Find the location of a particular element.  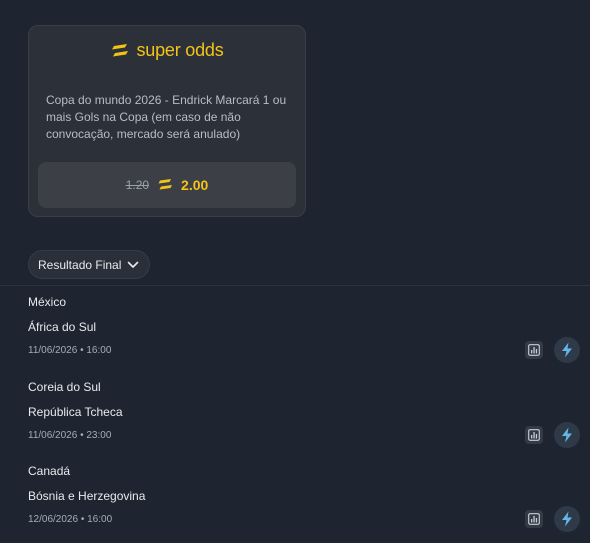

odds-button: 1.20 2.00 is located at coordinates (167, 185).